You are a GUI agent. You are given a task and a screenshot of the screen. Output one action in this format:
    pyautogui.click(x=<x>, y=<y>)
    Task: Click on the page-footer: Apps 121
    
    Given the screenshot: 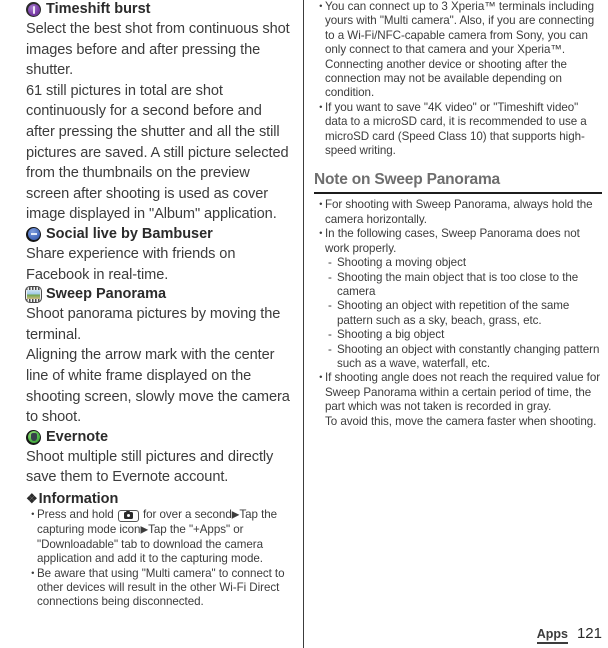 What is the action you would take?
    pyautogui.click(x=569, y=634)
    